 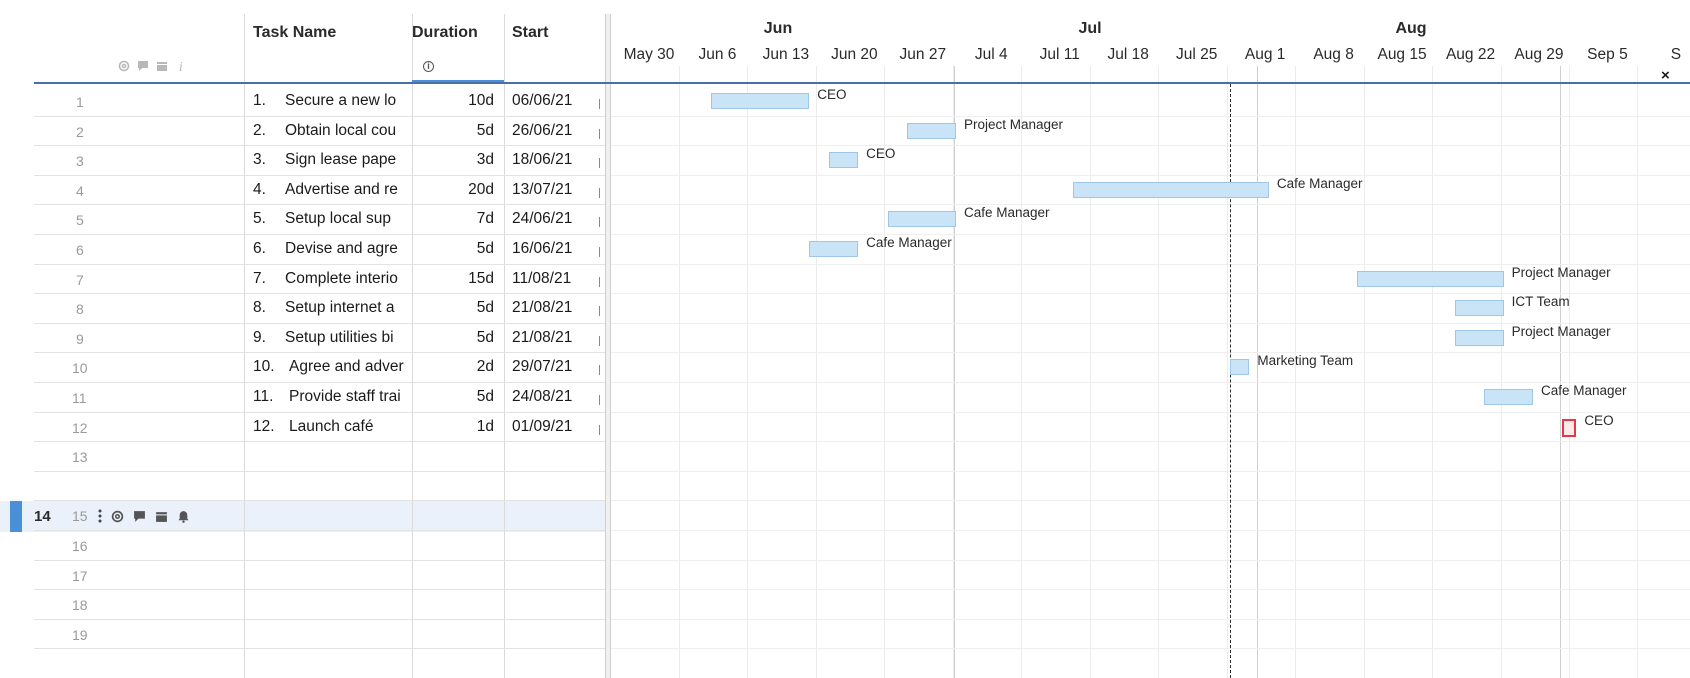 I want to click on row-number: 4, so click(x=106, y=191).